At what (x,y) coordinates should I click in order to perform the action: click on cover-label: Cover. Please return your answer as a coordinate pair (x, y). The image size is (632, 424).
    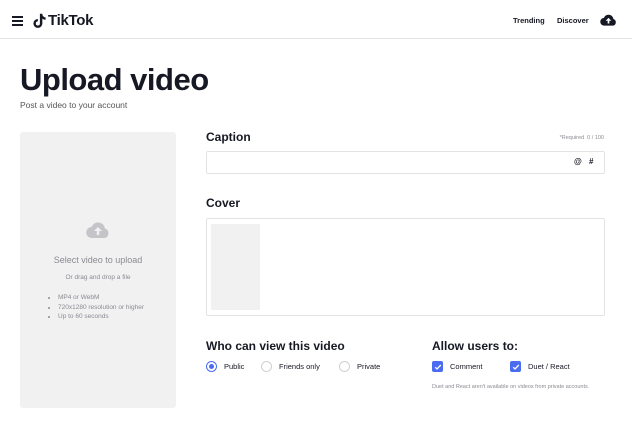
    Looking at the image, I should click on (223, 203).